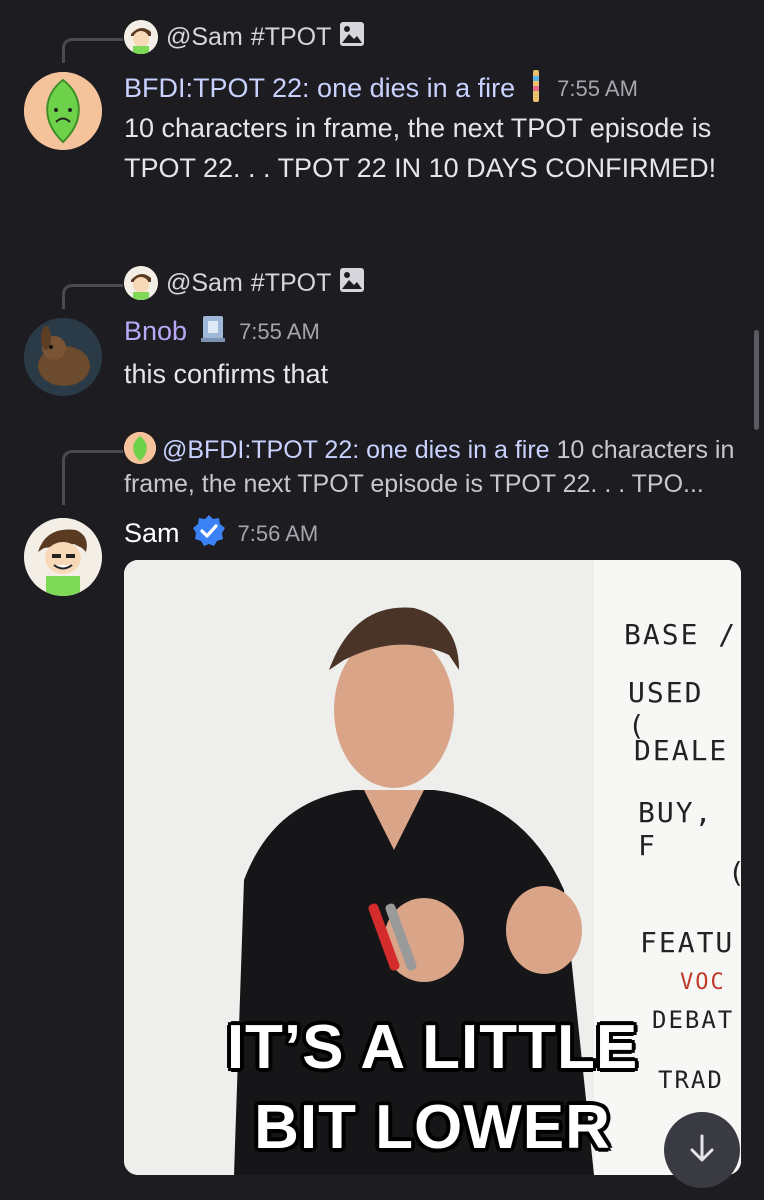 This screenshot has height=1200, width=764. I want to click on author-row: BFDI:TPOT 22: one dies in a fire 7:55 AM, so click(381, 88).